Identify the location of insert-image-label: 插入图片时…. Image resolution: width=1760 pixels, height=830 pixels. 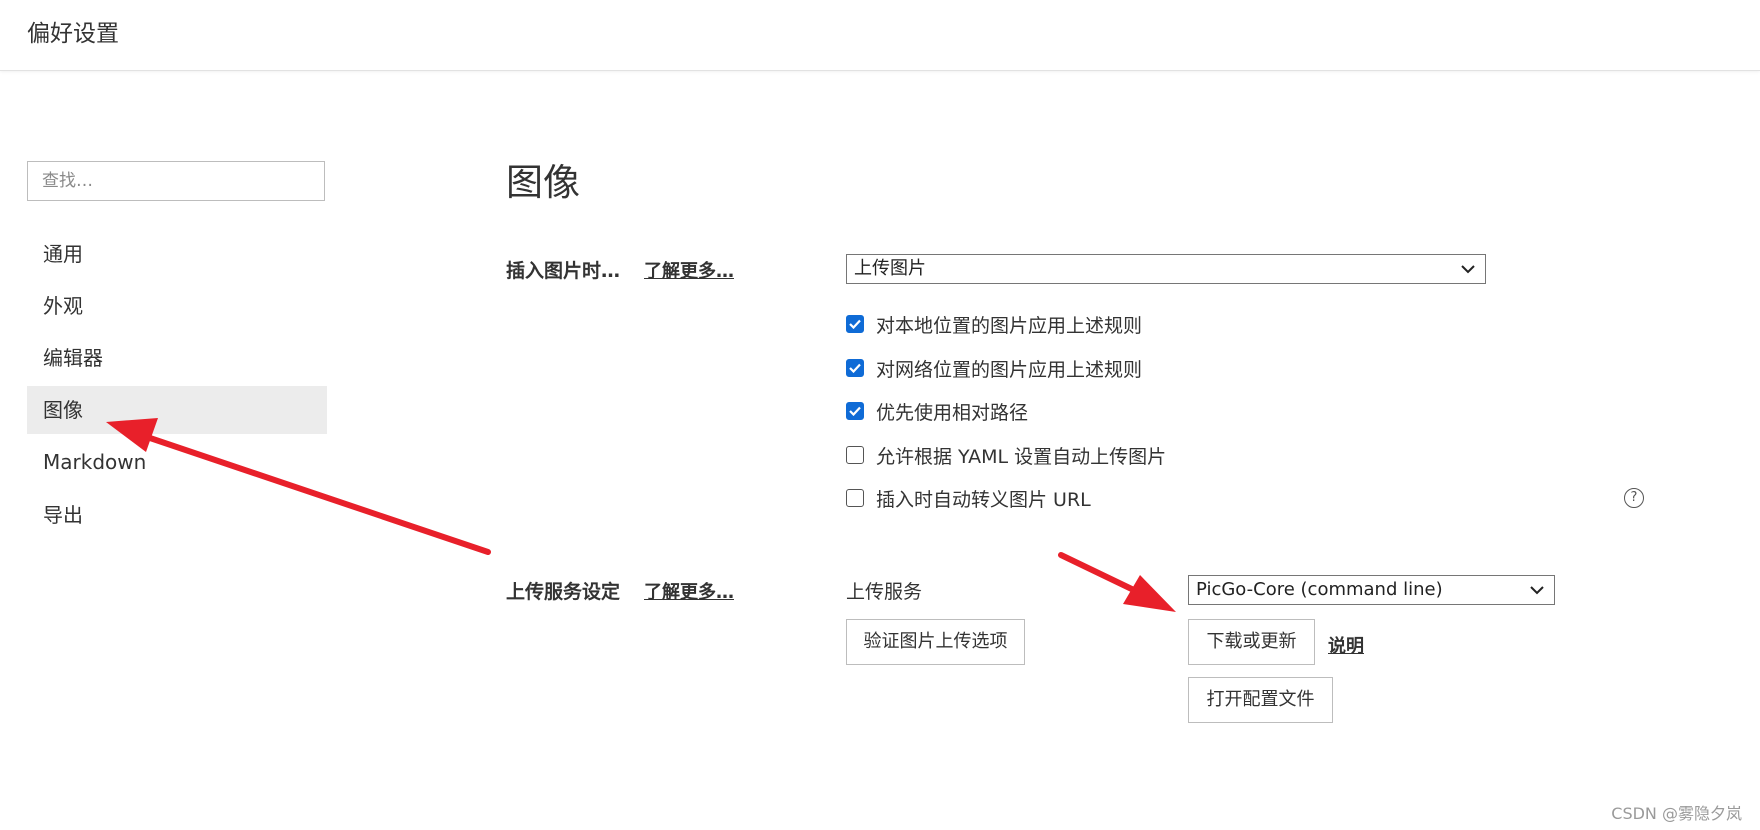
(563, 271).